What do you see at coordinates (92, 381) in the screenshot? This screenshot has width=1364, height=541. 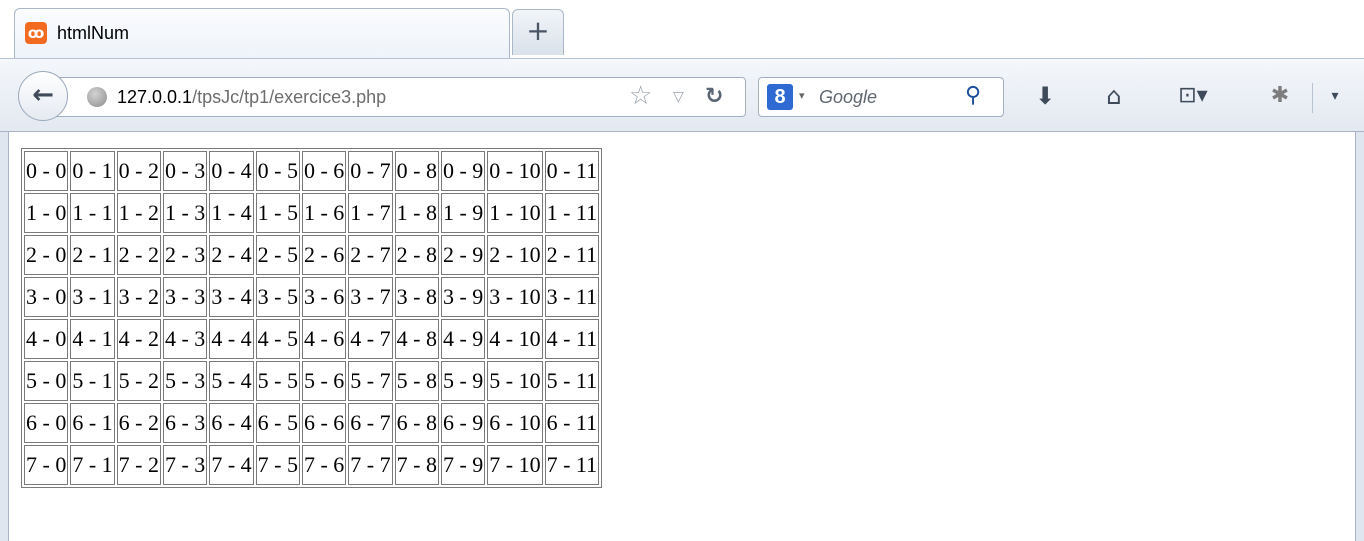 I see `table-cell: 5 - 1` at bounding box center [92, 381].